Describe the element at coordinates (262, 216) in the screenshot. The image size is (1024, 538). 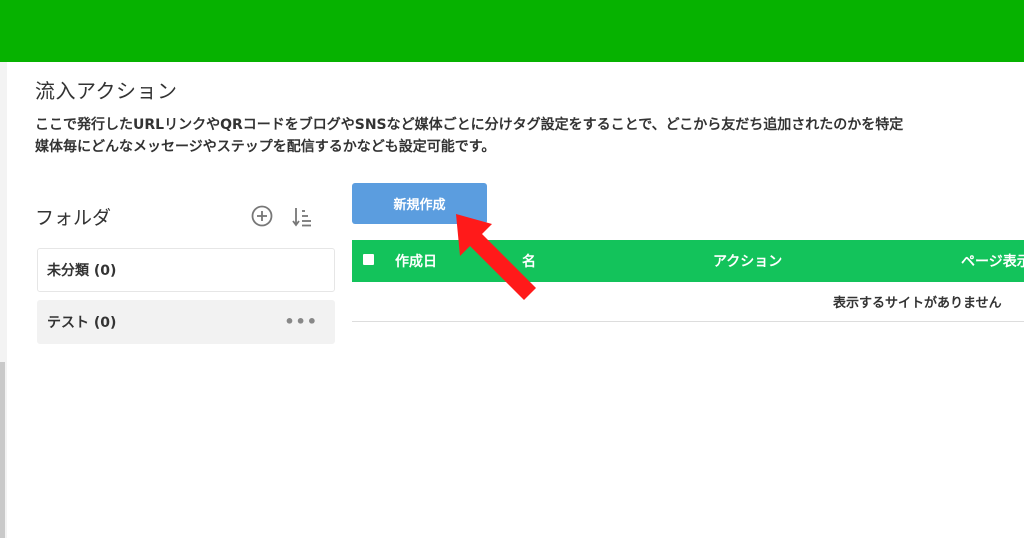
I see `plus-circle-icon` at that location.